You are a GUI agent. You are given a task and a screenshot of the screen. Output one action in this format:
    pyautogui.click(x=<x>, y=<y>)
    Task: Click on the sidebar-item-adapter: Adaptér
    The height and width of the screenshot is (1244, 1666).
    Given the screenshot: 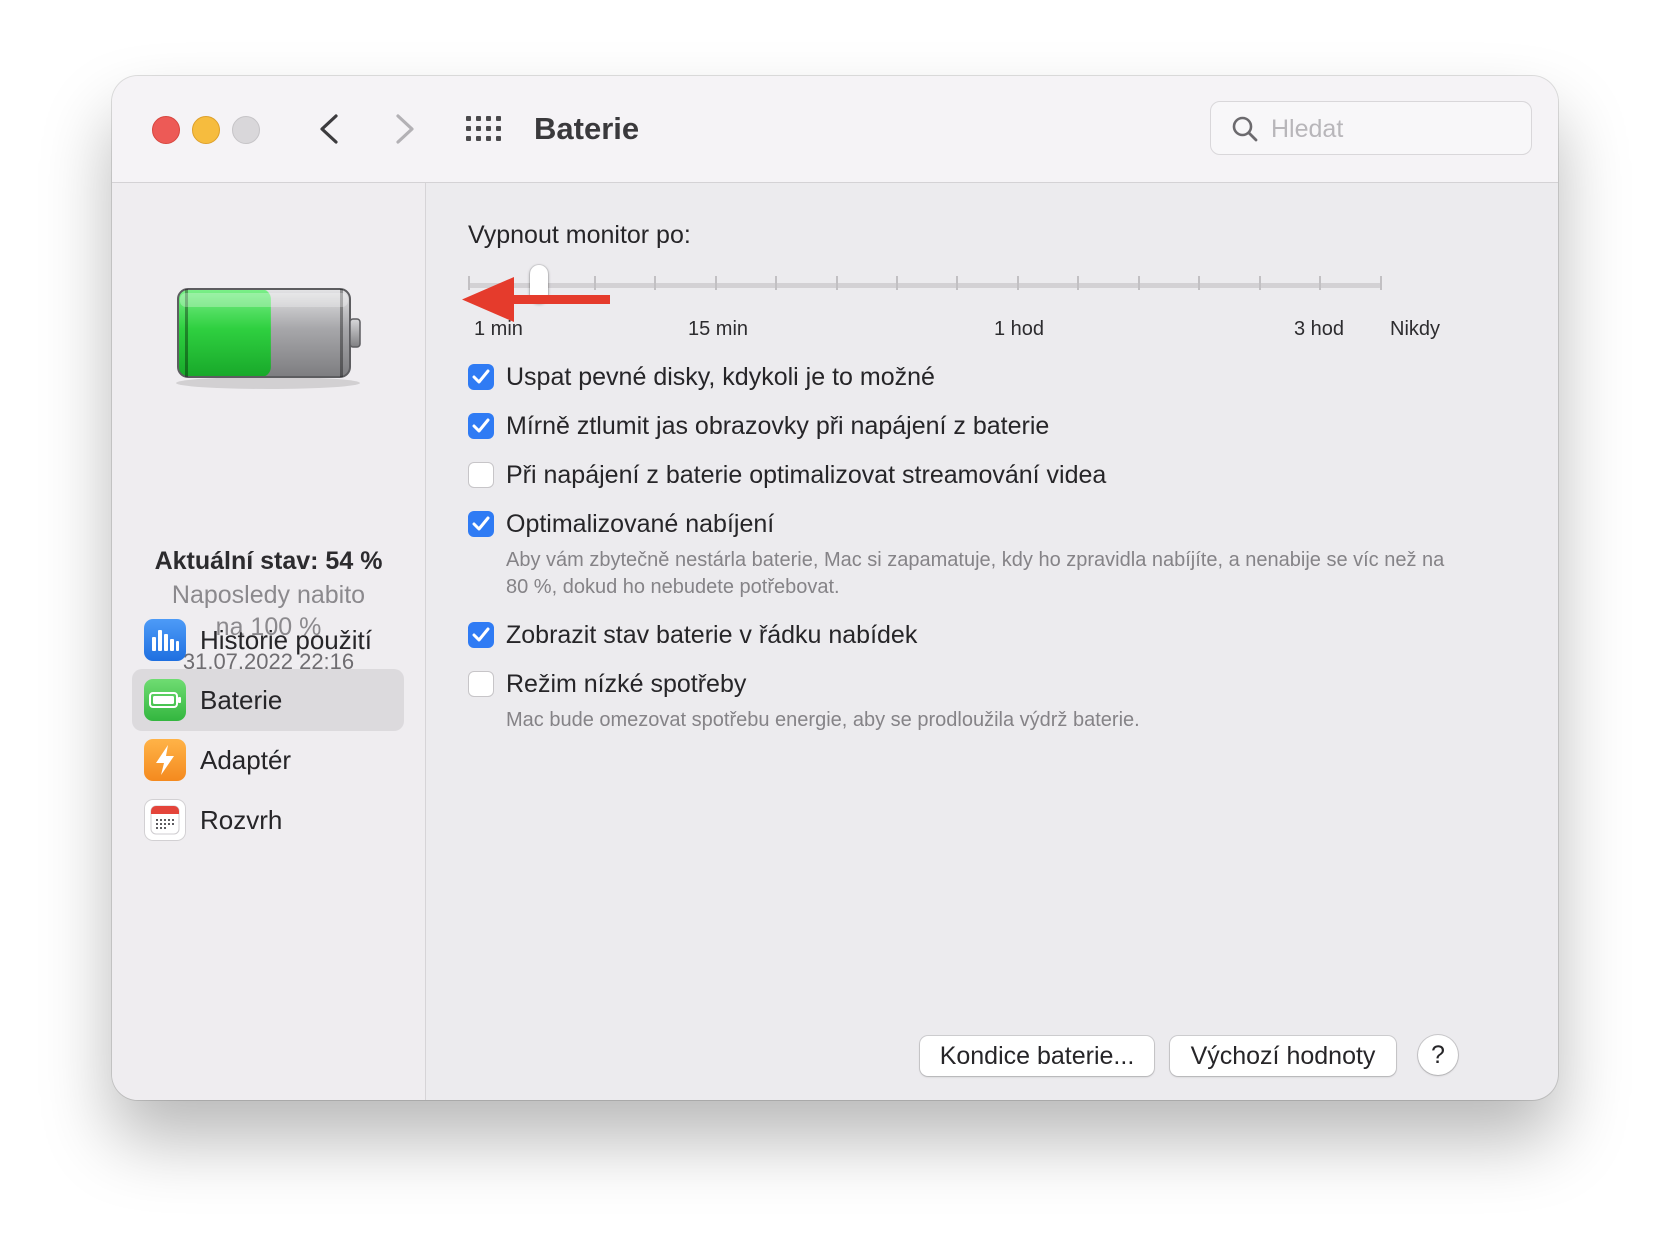 What is the action you would take?
    pyautogui.click(x=268, y=760)
    